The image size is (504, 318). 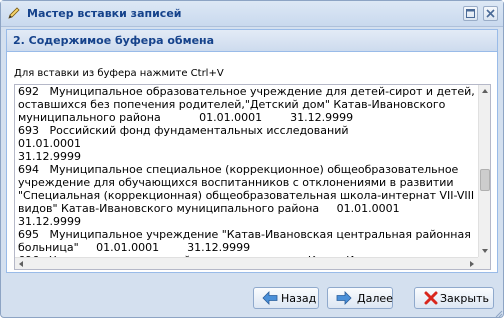 I want to click on close-x-icon, so click(x=431, y=298).